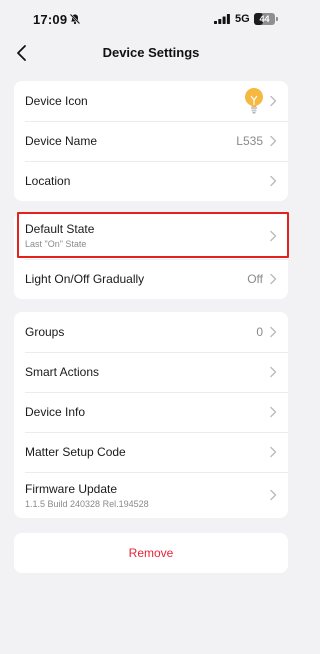 The width and height of the screenshot is (320, 654). I want to click on nav-bar: Device Settings, so click(151, 53).